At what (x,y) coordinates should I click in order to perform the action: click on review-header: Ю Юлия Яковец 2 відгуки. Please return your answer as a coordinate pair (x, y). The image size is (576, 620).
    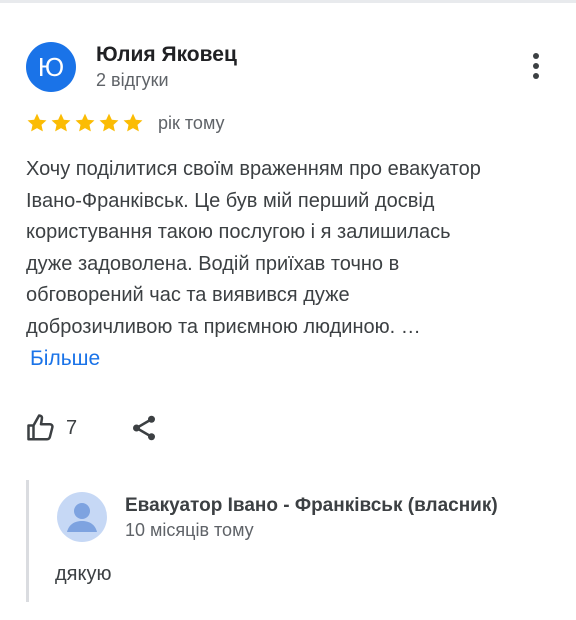
    Looking at the image, I should click on (288, 68).